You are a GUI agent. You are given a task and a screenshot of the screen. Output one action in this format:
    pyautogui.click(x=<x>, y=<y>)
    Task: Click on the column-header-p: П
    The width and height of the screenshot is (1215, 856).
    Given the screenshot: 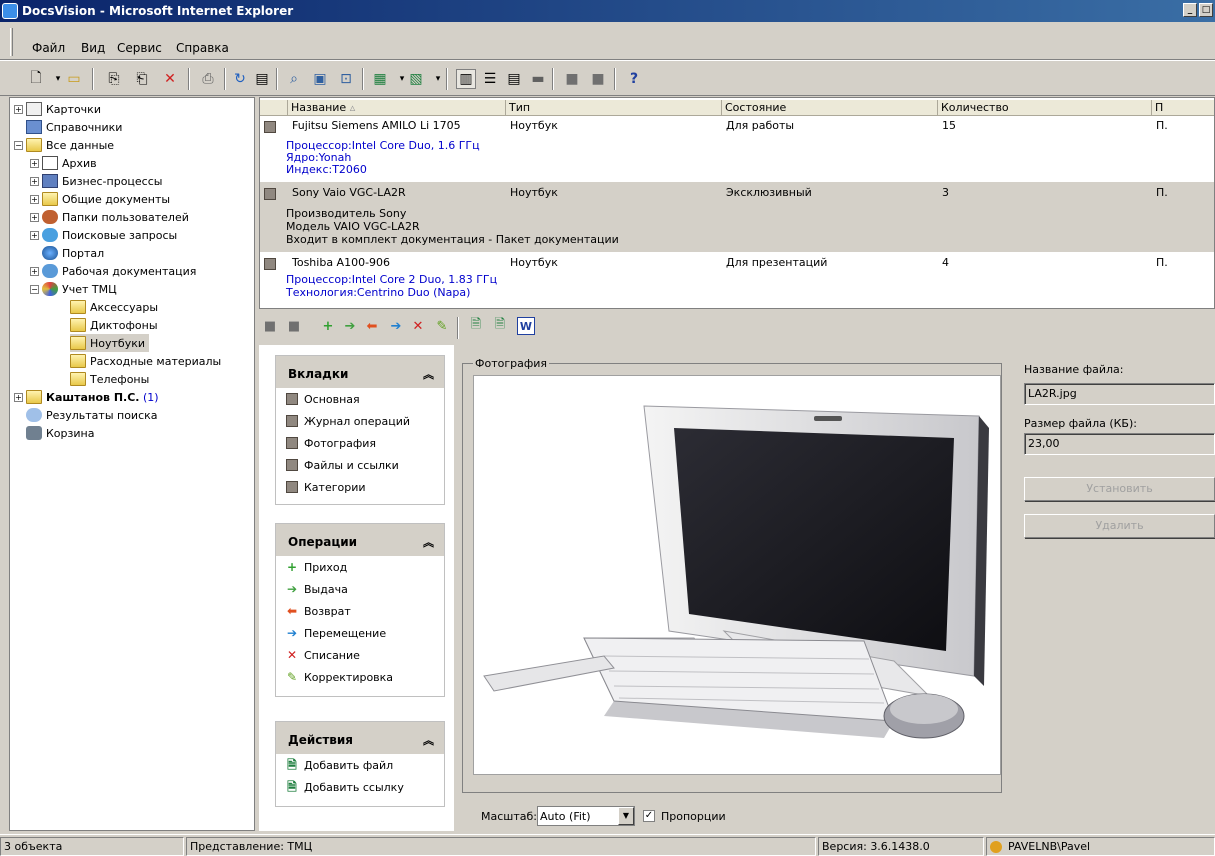 What is the action you would take?
    pyautogui.click(x=1183, y=108)
    